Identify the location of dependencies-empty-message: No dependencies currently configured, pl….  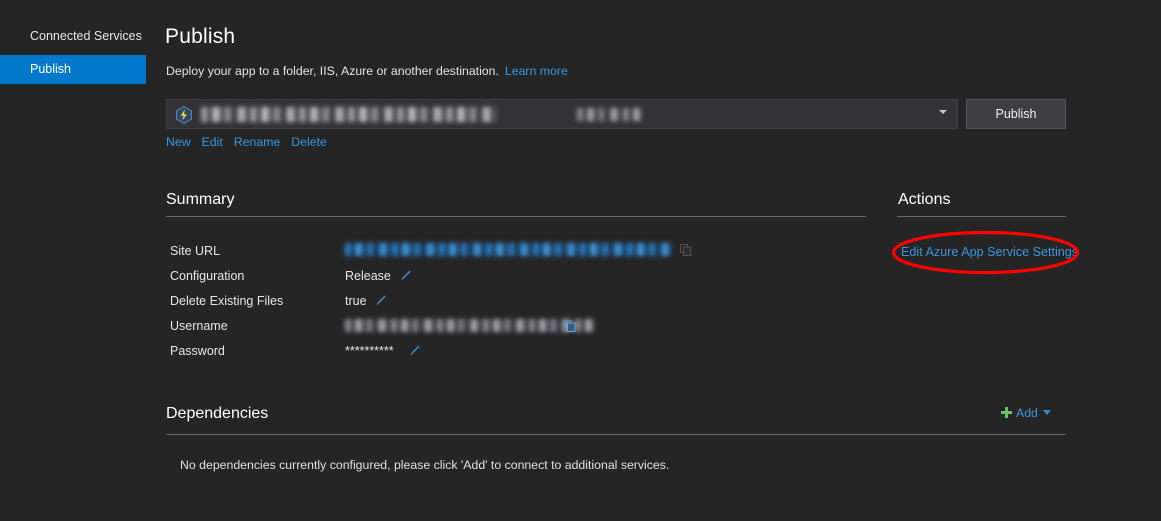
(425, 465).